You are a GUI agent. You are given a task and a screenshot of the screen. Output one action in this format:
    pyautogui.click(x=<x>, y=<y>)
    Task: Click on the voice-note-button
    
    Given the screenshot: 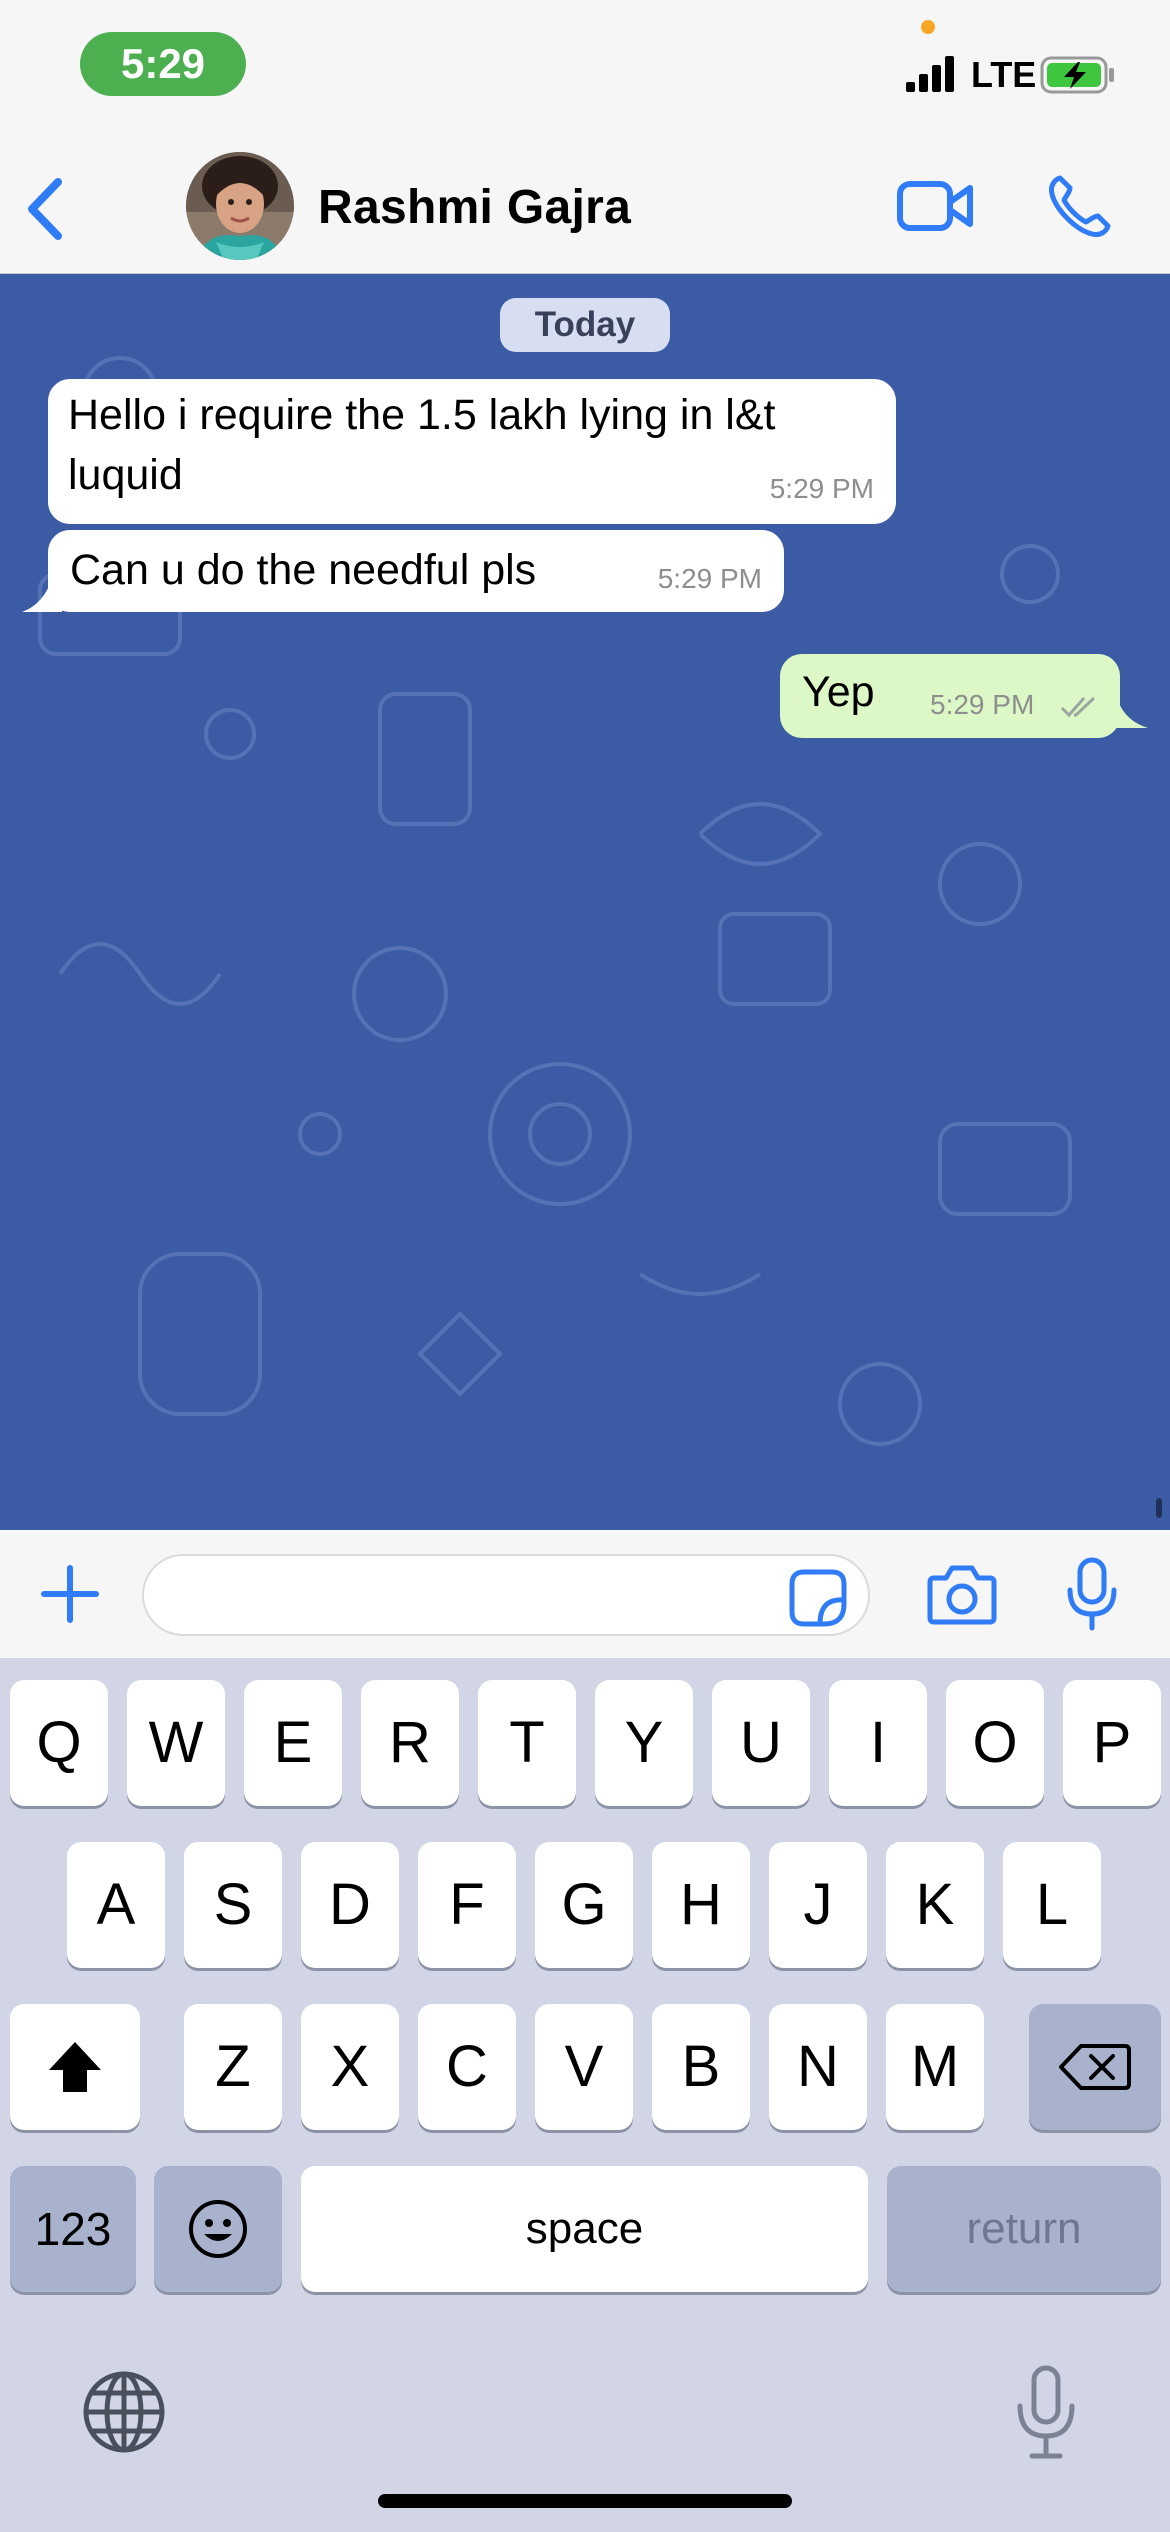 What is the action you would take?
    pyautogui.click(x=1092, y=1594)
    